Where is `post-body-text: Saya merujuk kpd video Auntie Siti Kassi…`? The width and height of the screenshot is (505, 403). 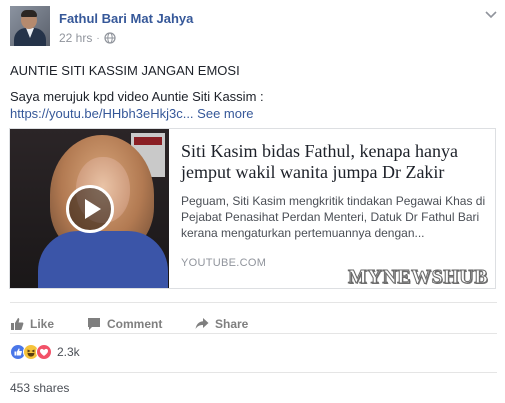
post-body-text: Saya merujuk kpd video Auntie Siti Kassi… is located at coordinates (137, 96).